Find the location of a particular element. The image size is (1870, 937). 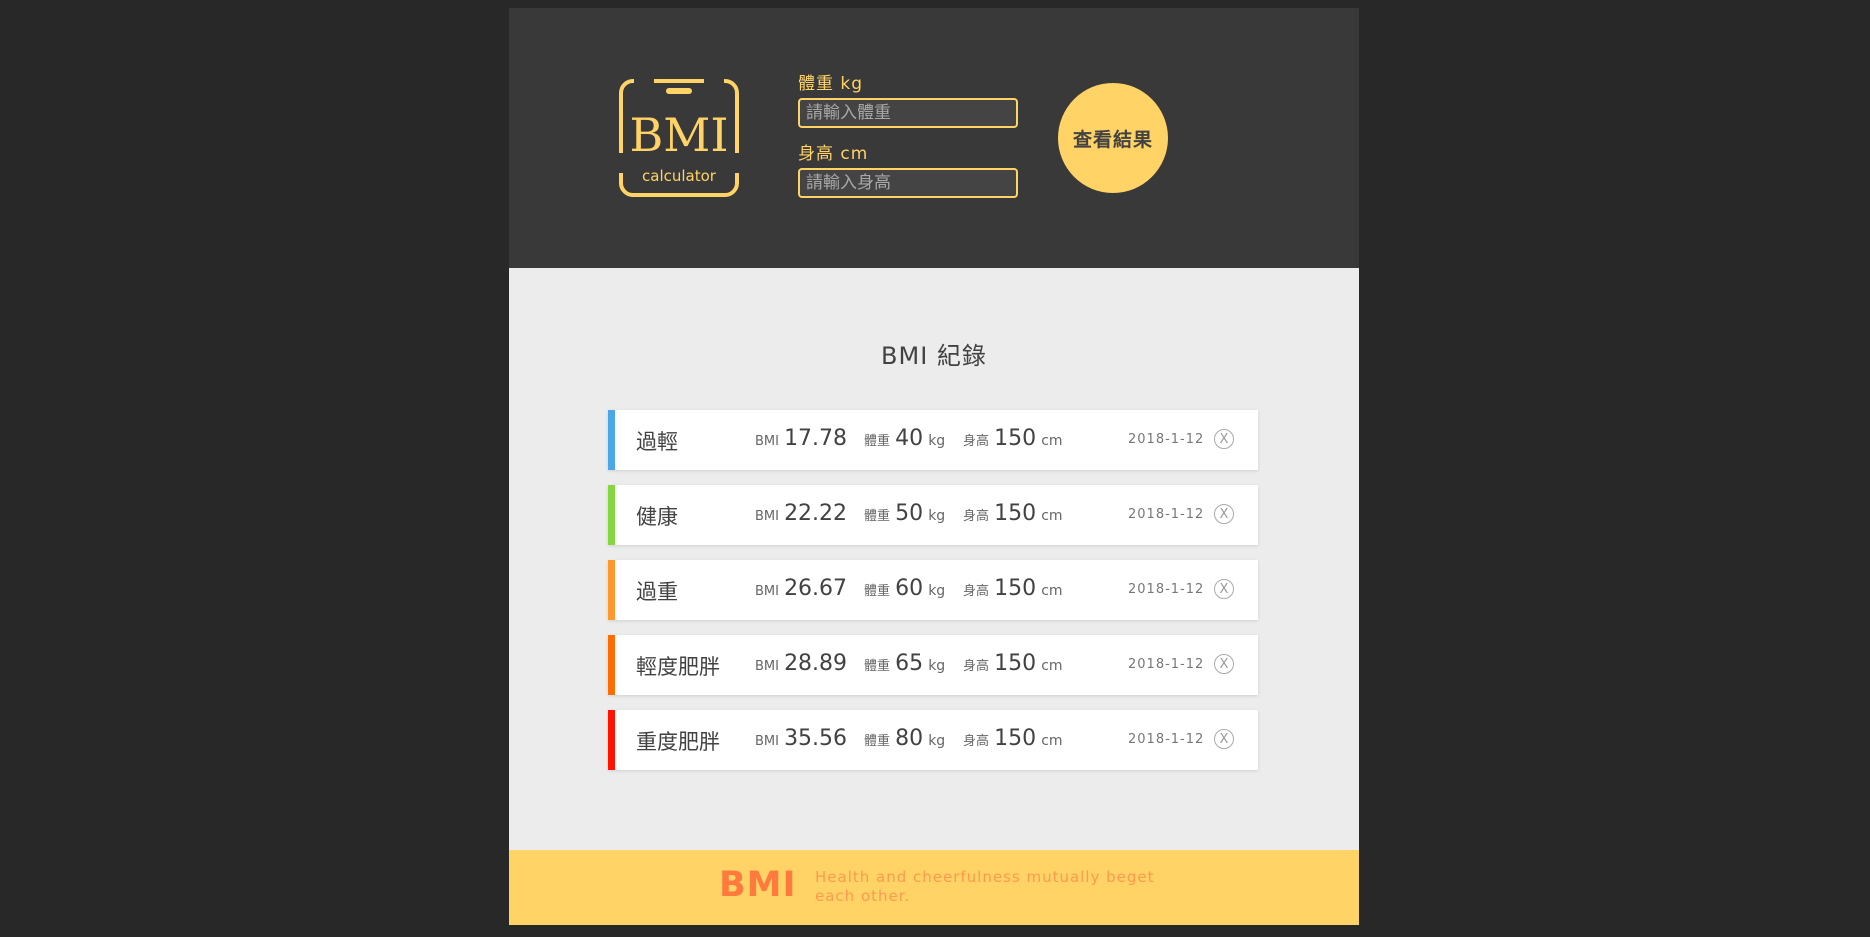

record-bmi: BMI 35.56 is located at coordinates (801, 738).